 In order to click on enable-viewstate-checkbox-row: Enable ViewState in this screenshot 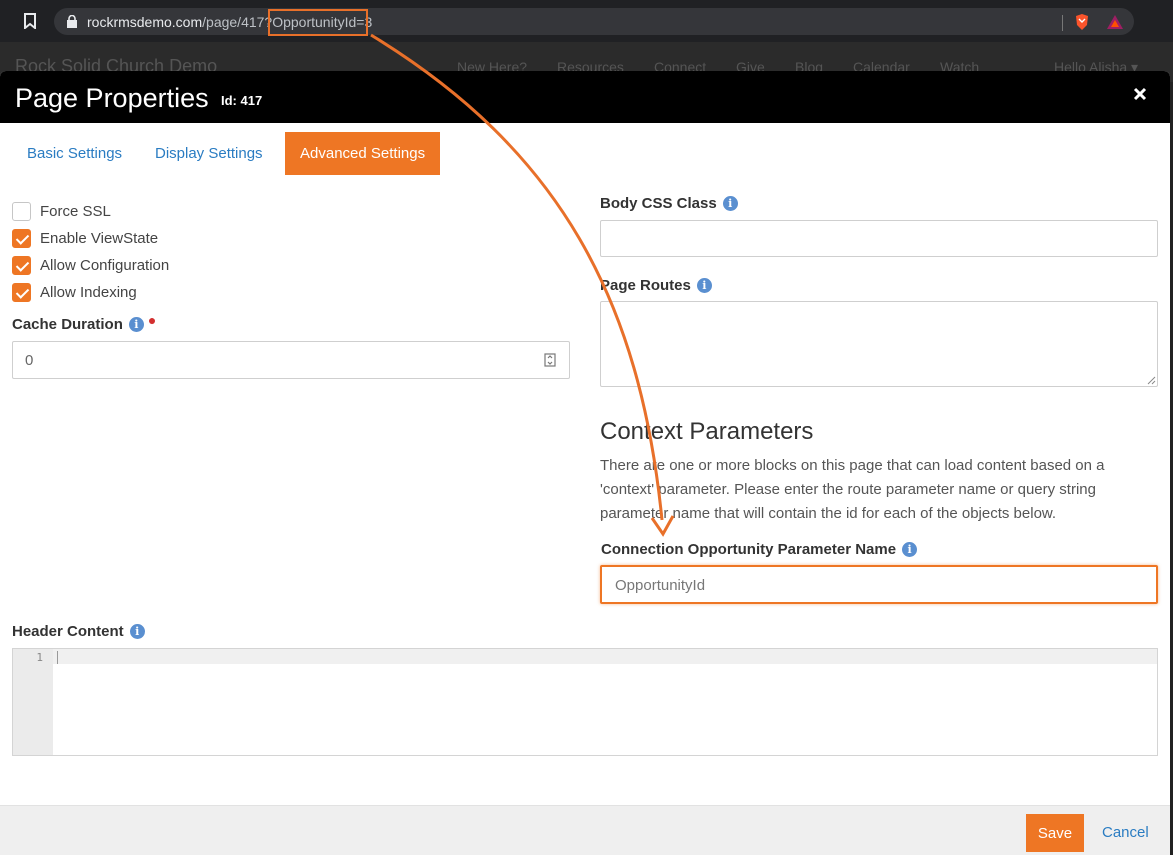, I will do `click(85, 238)`.